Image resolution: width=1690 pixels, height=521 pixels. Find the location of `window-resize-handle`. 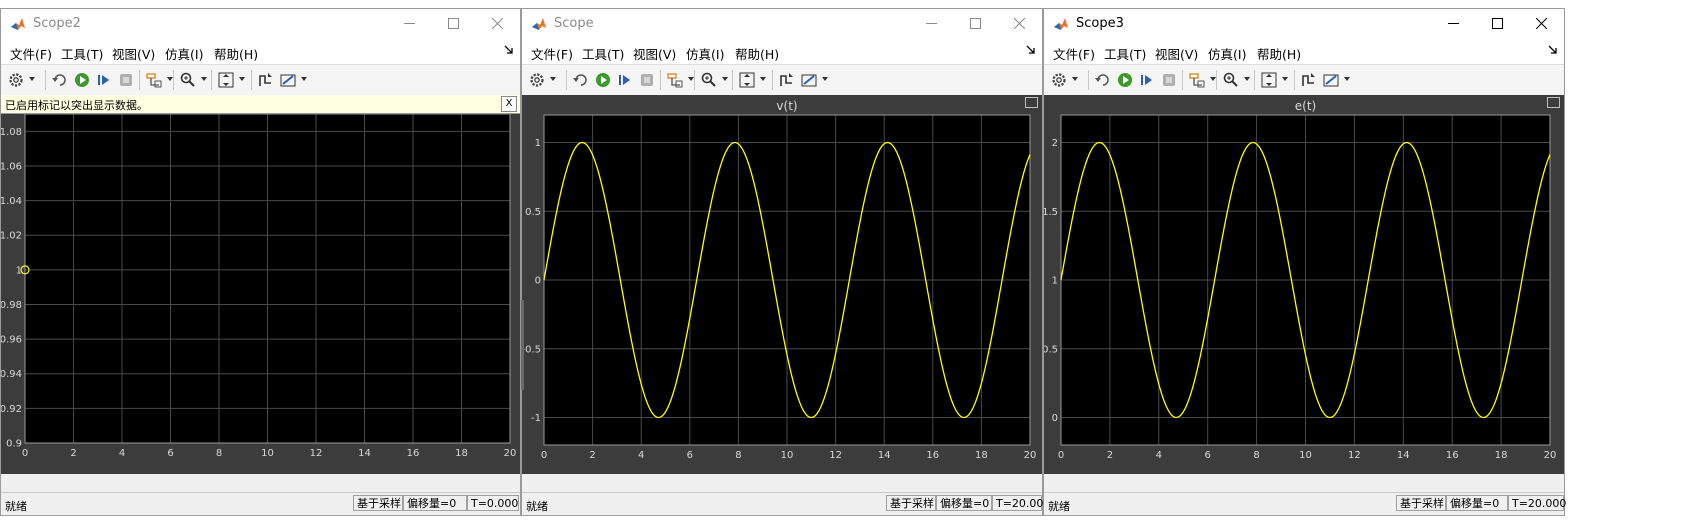

window-resize-handle is located at coordinates (522, 345).